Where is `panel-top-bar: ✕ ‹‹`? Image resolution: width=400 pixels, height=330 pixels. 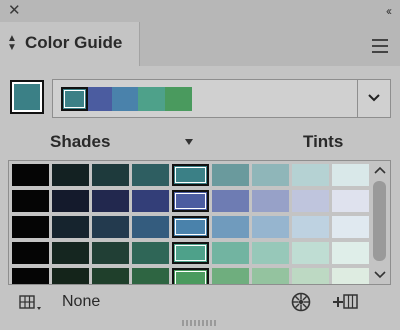 panel-top-bar: ✕ ‹‹ is located at coordinates (200, 11).